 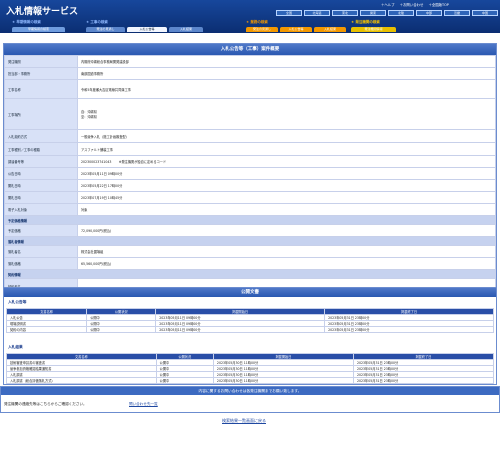 What do you see at coordinates (41, 61) in the screenshot?
I see `field-label: 発注機関` at bounding box center [41, 61].